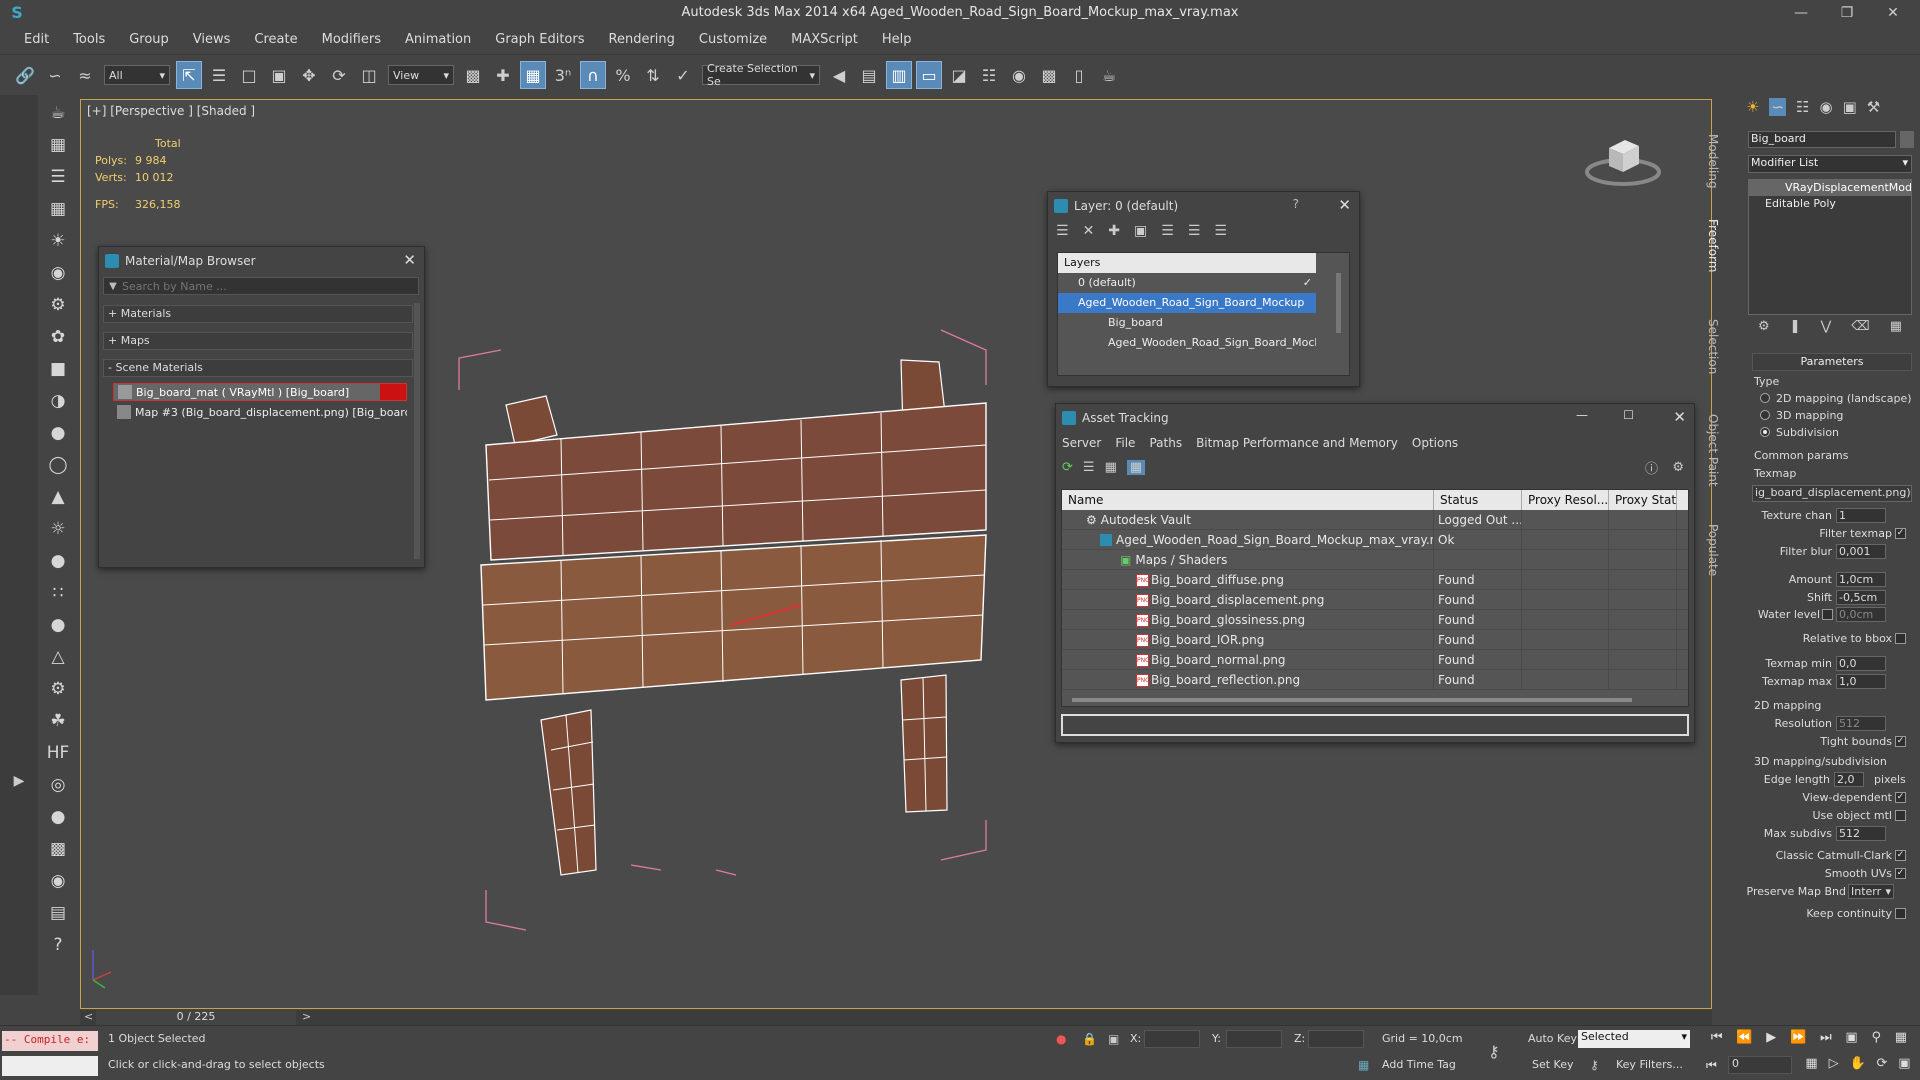  What do you see at coordinates (58, 241) in the screenshot?
I see `light-icon: ☀` at bounding box center [58, 241].